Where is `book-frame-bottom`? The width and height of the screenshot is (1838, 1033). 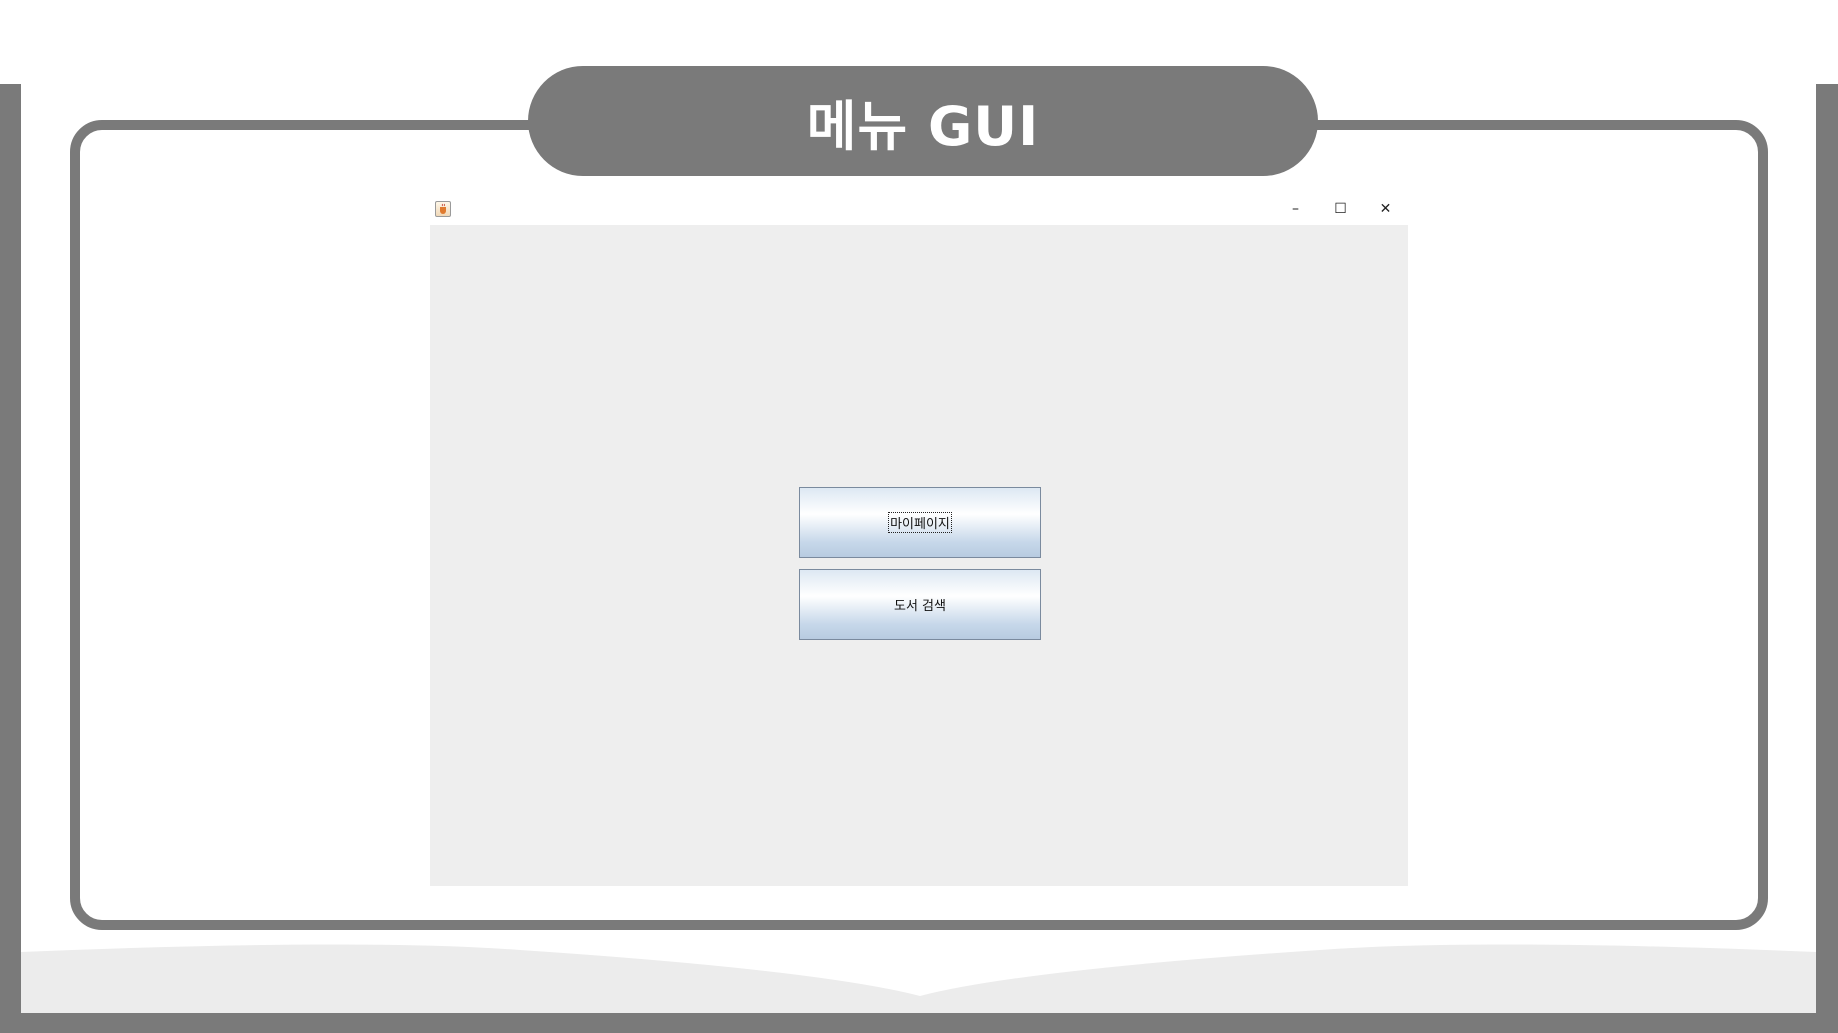
book-frame-bottom is located at coordinates (919, 1023).